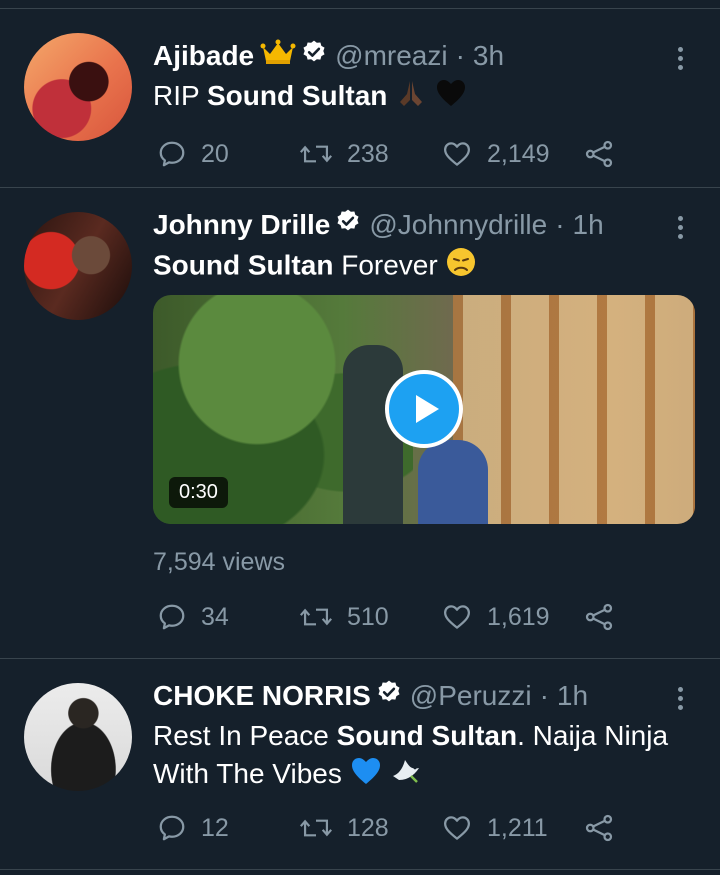  I want to click on like-count: 1,619, so click(518, 616).